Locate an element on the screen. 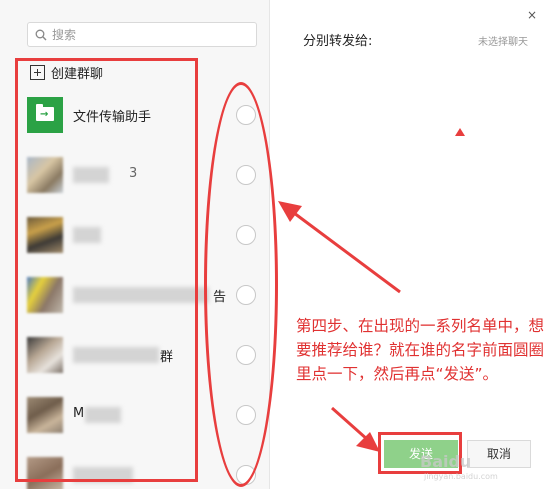 The height and width of the screenshot is (489, 551). baidu-watermark-url: jingyan.baidu.com is located at coordinates (461, 476).